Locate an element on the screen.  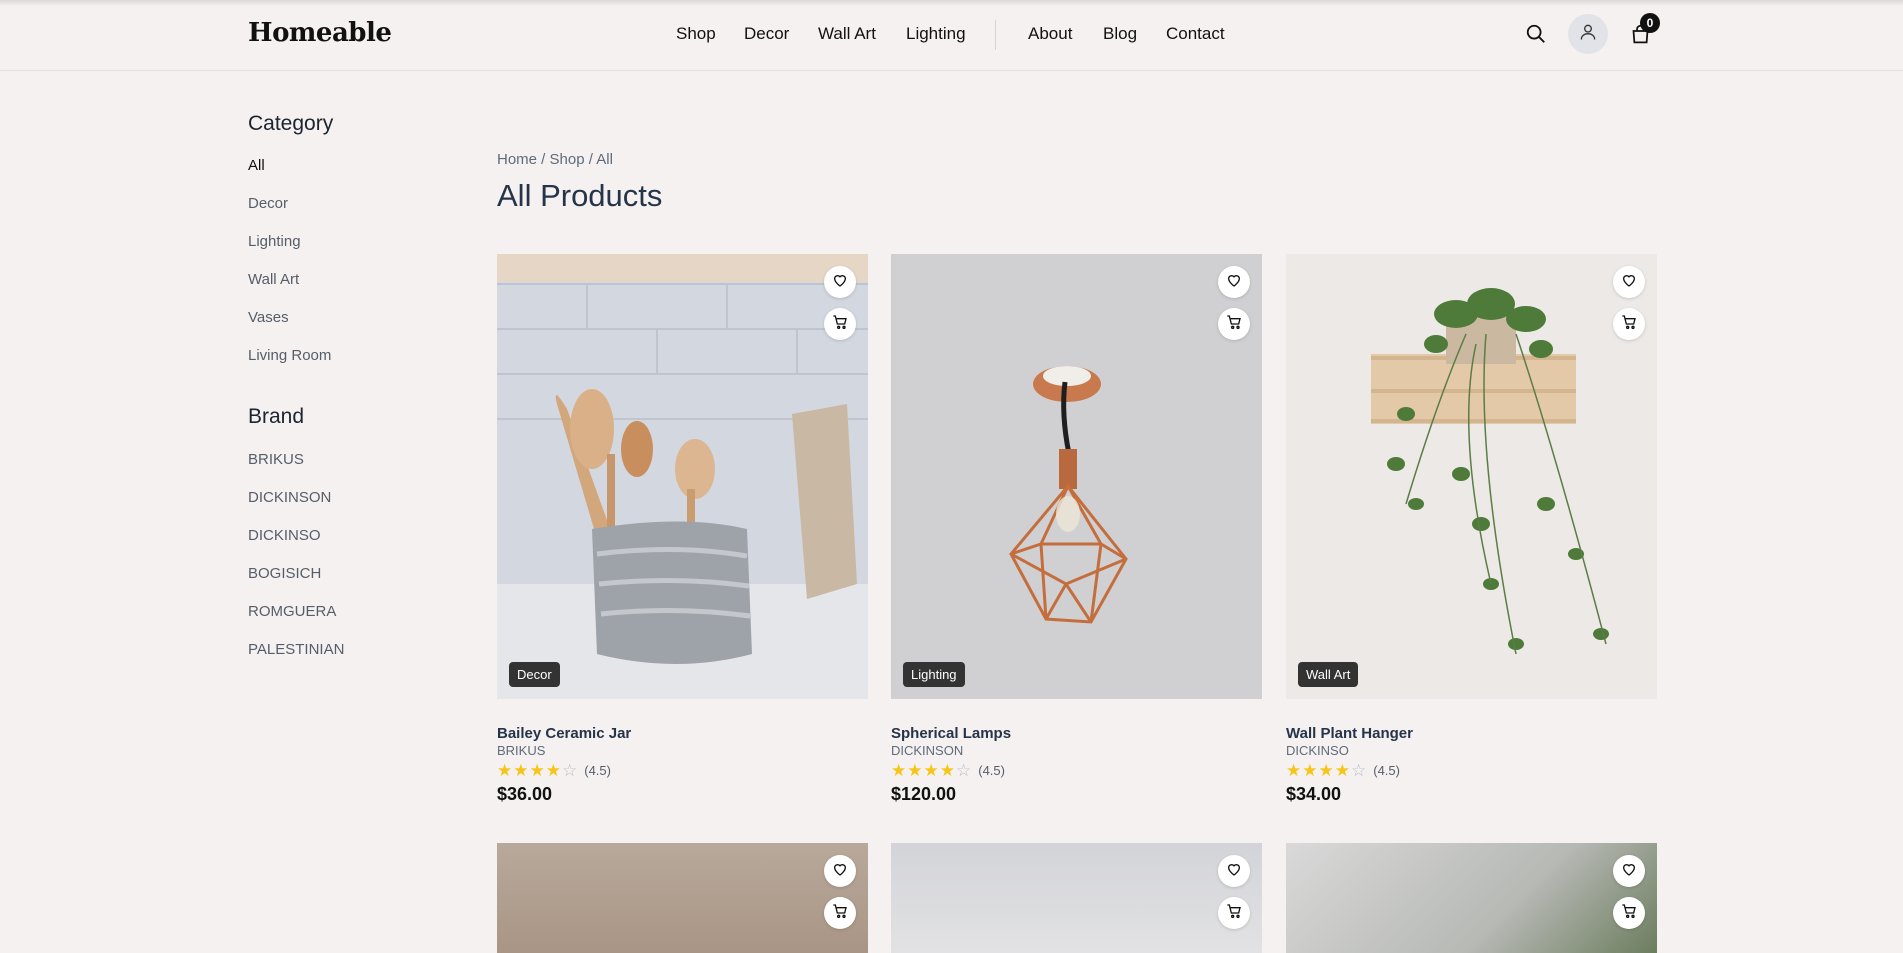
site-logo: Homeable is located at coordinates (320, 33).